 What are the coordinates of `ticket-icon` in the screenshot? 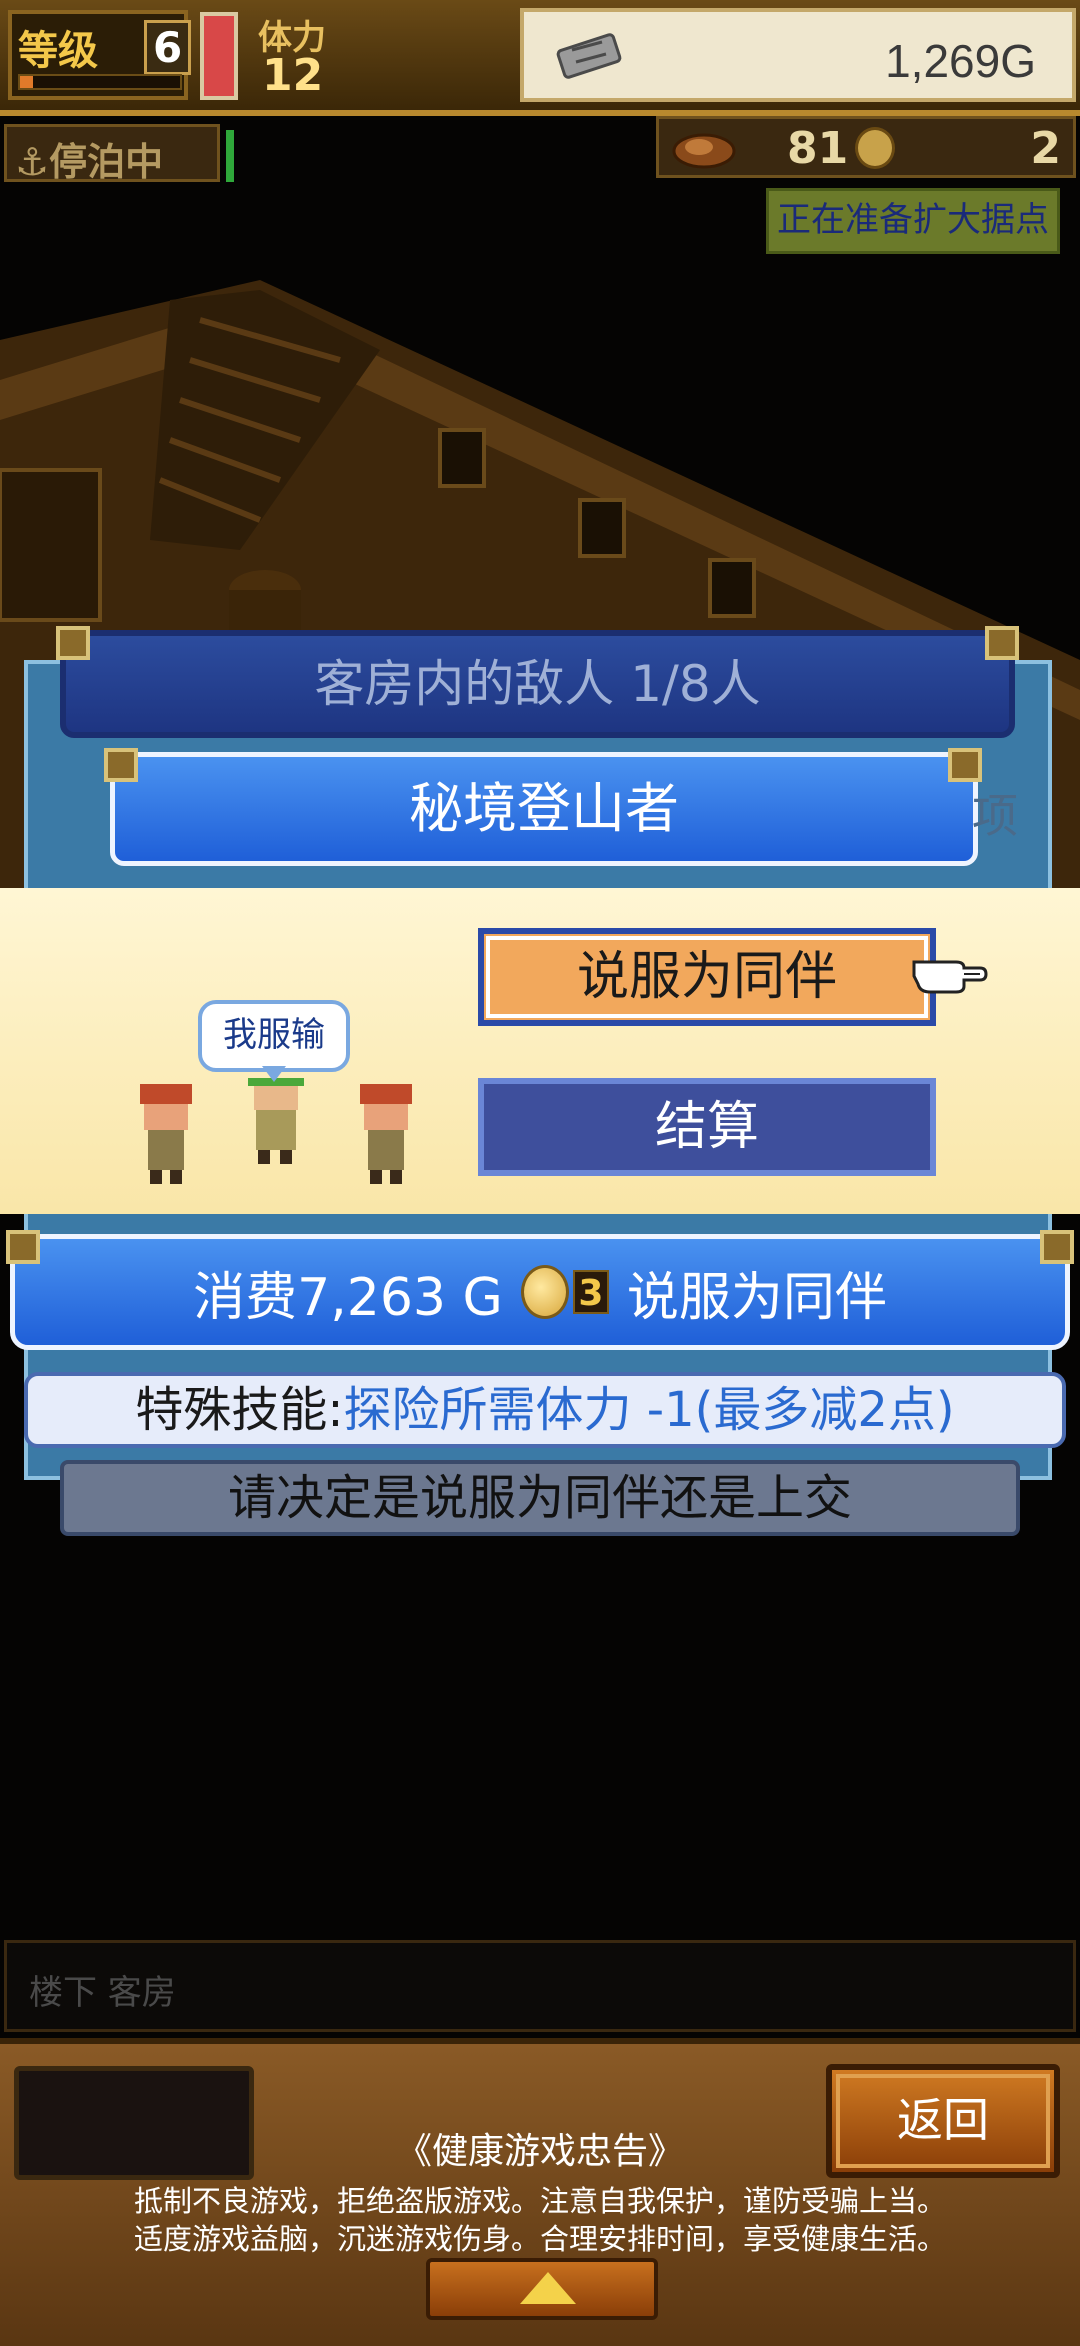 It's located at (589, 56).